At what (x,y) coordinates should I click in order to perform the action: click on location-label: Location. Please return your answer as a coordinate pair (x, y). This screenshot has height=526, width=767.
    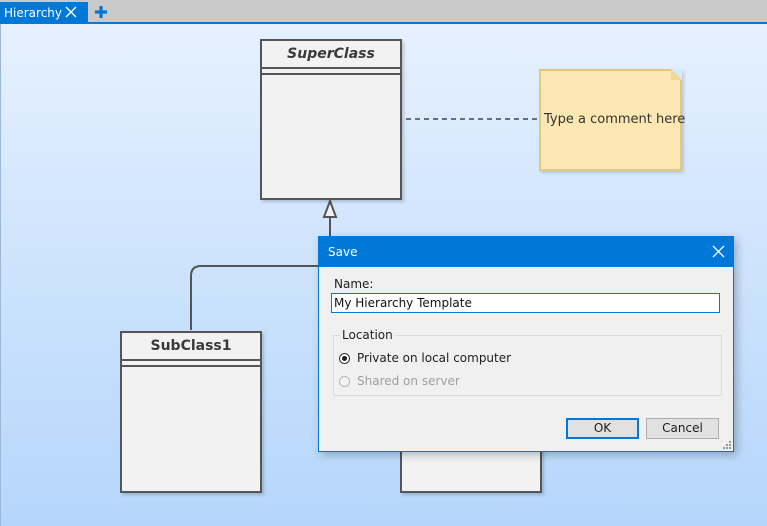
    Looking at the image, I should click on (367, 335).